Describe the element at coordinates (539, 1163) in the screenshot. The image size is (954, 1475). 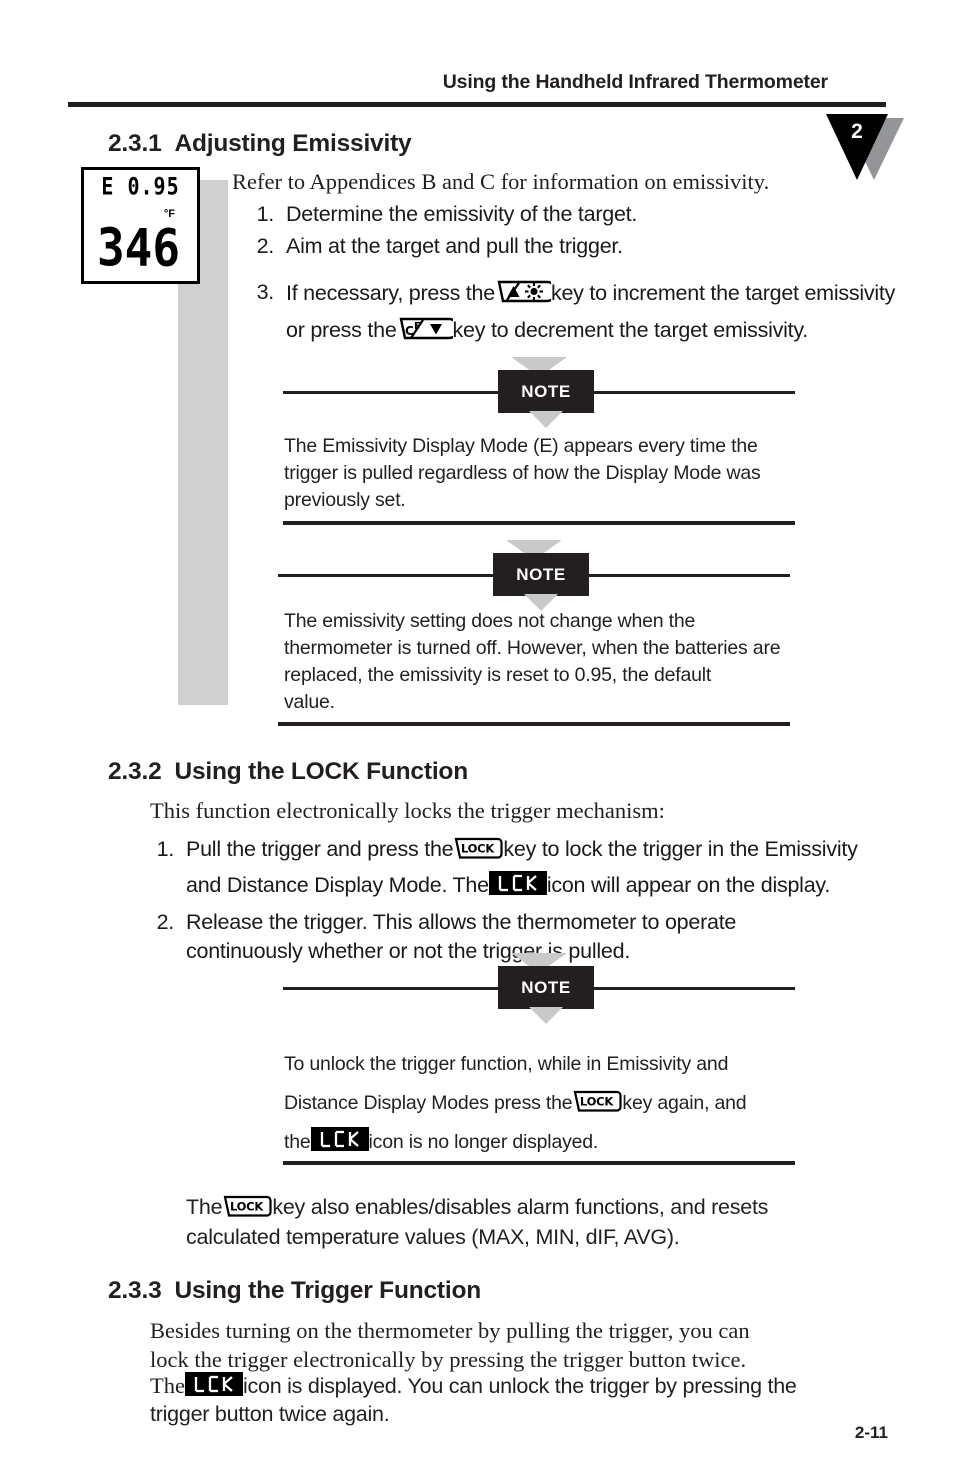
I see `note-3-bottom-rule` at that location.